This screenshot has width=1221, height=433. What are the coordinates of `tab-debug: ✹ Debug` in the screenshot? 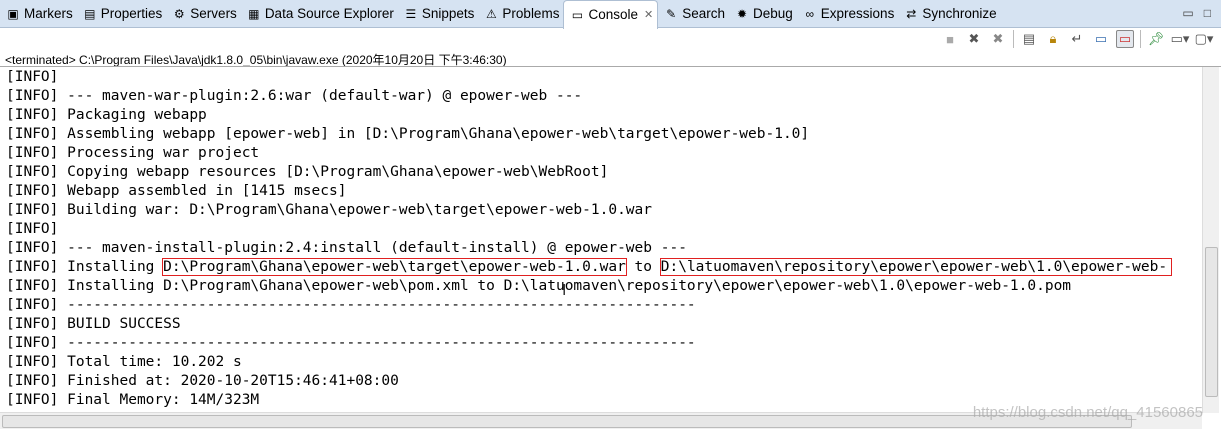 It's located at (763, 14).